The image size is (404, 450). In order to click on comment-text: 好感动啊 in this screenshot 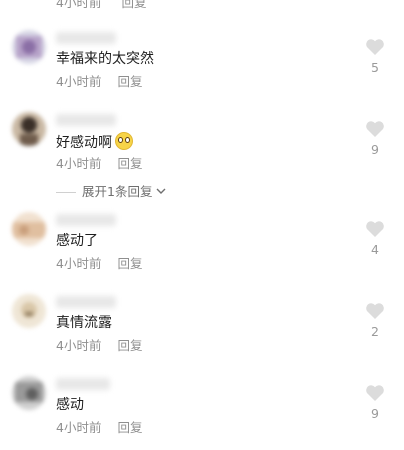, I will do `click(94, 142)`.